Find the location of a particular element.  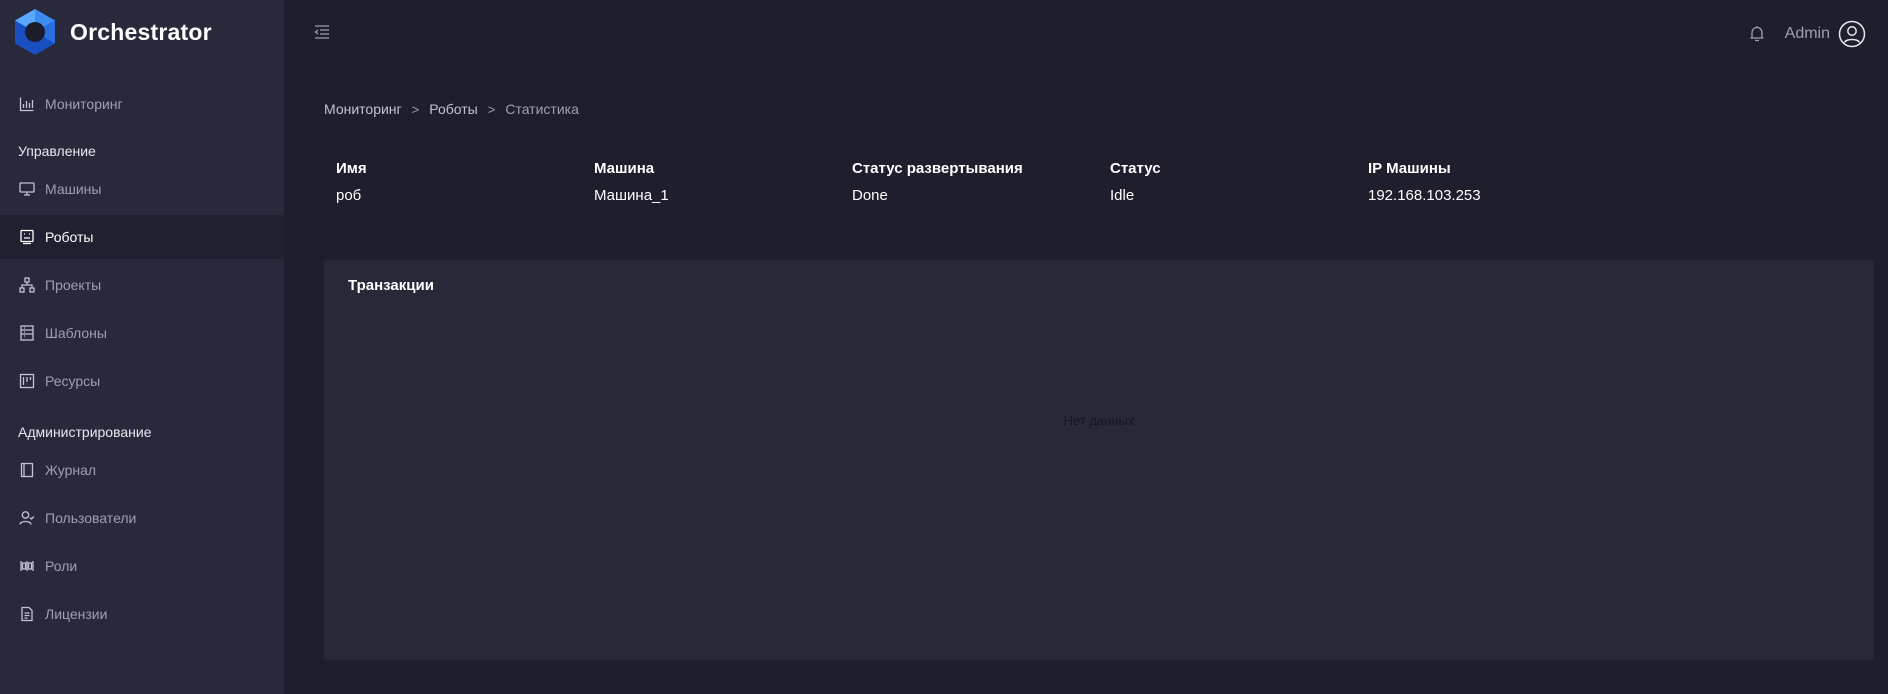

sidebar-item-journal: Журнал is located at coordinates (142, 470).